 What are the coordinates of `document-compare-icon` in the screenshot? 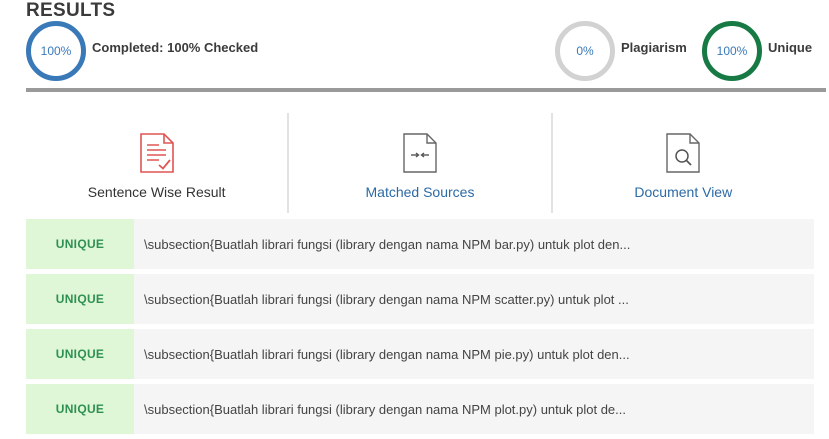 It's located at (420, 153).